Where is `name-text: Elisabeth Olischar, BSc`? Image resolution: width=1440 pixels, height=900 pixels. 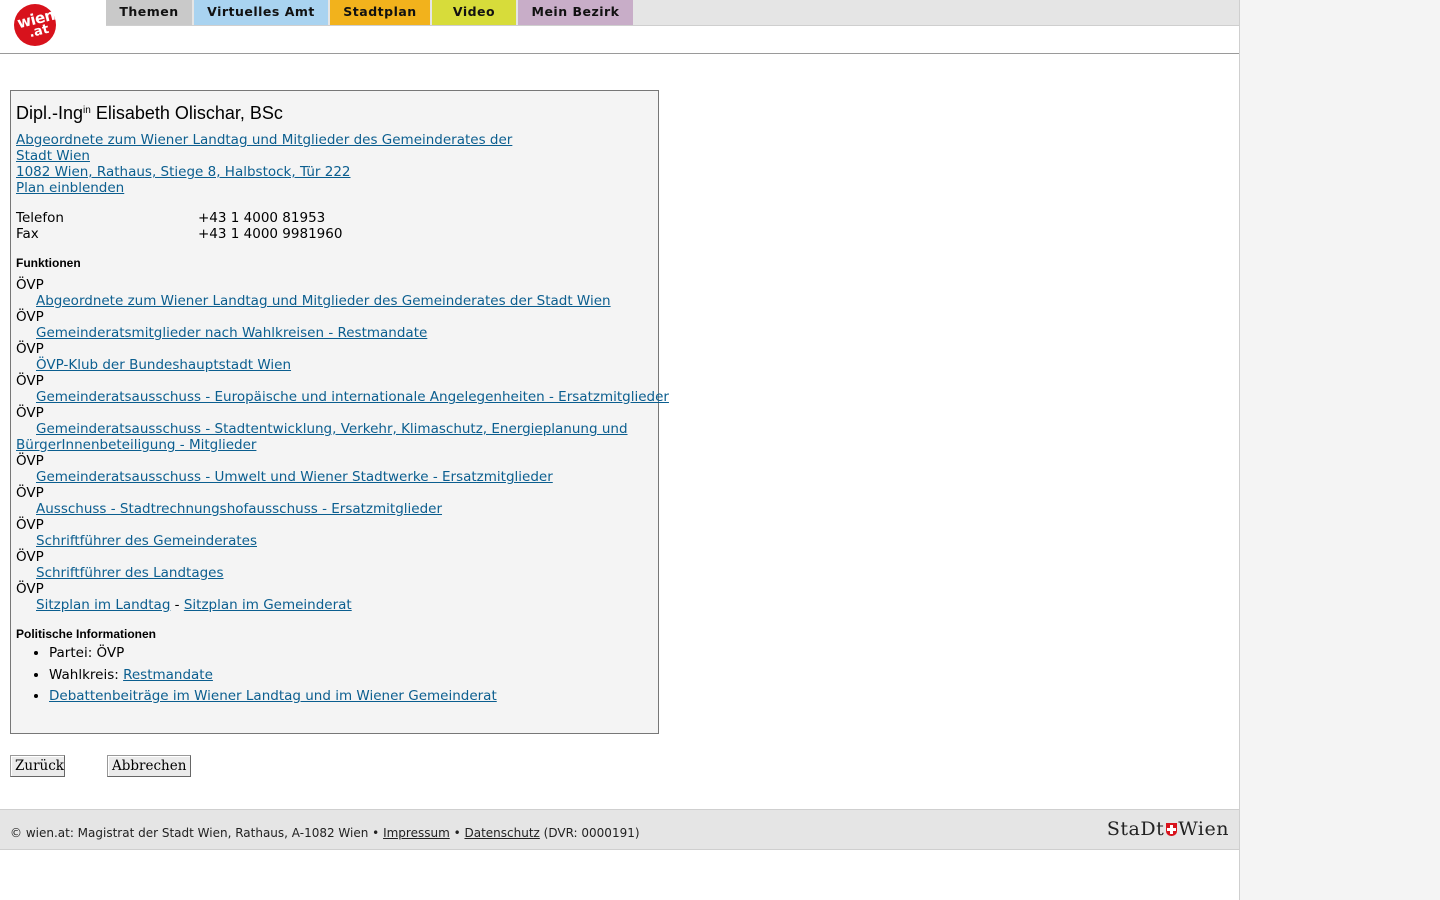
name-text: Elisabeth Olischar, BSc is located at coordinates (186, 113).